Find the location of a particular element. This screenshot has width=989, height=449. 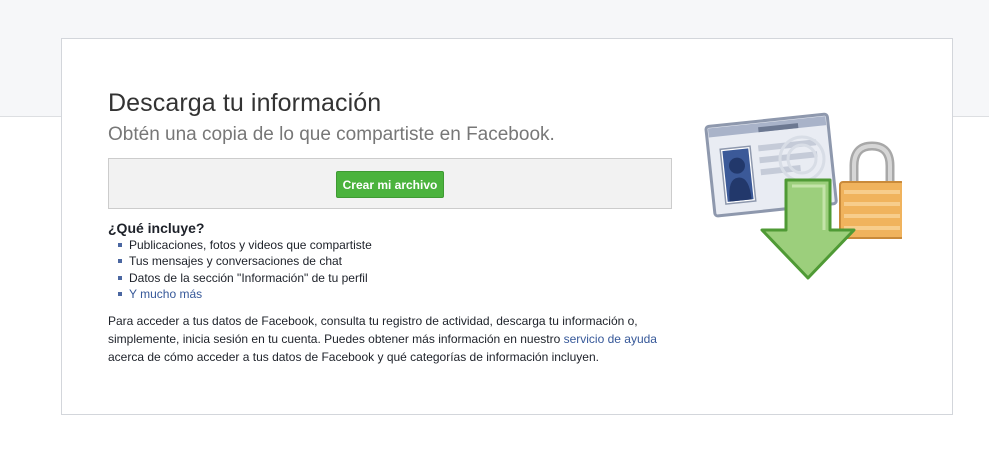

create-archive-button: Crear mi archivo is located at coordinates (390, 184).